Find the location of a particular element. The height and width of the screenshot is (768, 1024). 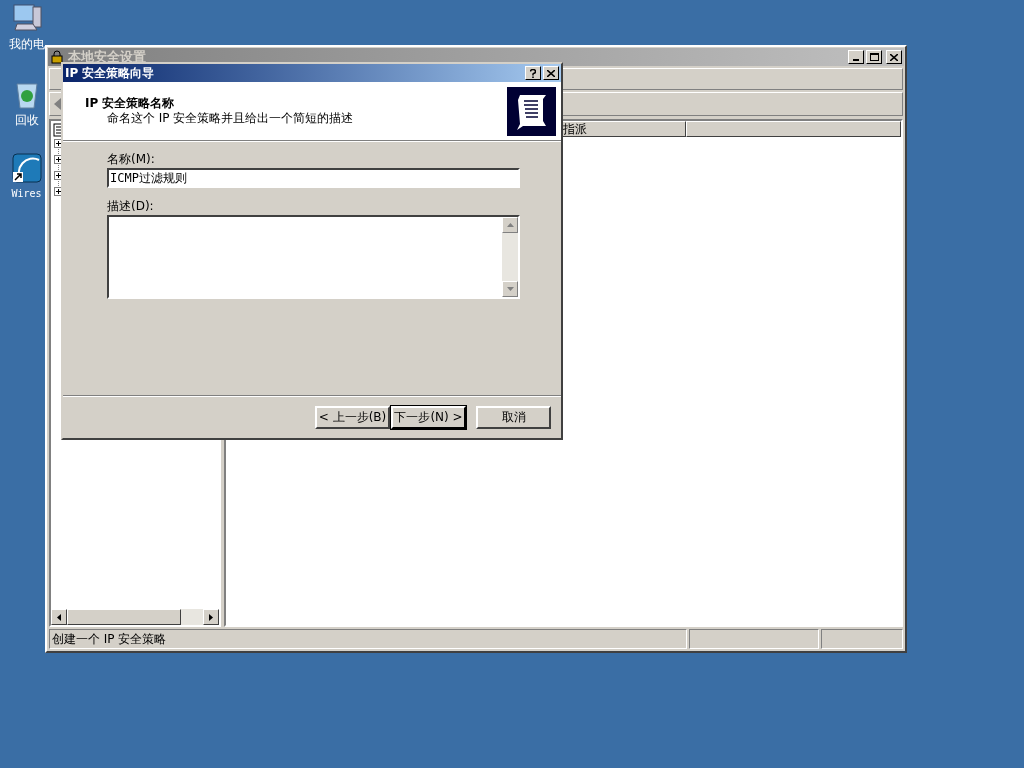

horizontal-scrollbar is located at coordinates (135, 617).